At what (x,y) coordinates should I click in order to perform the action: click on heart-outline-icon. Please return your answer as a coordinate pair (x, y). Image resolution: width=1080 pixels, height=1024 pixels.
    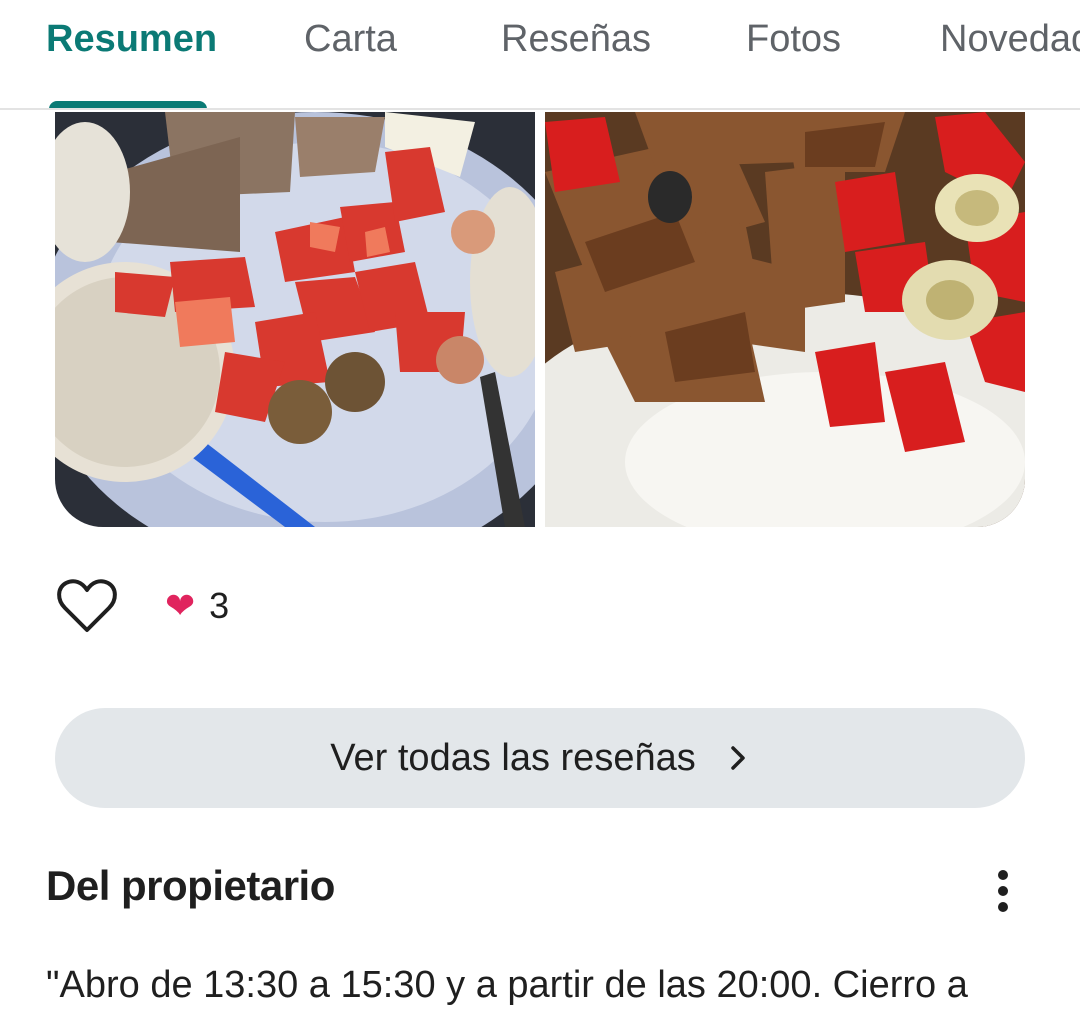
    Looking at the image, I should click on (87, 606).